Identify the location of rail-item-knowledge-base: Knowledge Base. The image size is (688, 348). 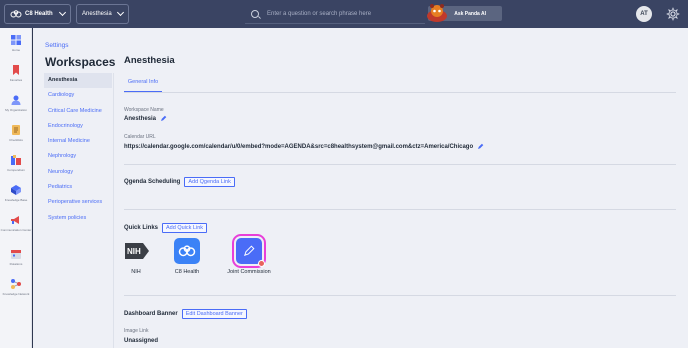
(16, 193).